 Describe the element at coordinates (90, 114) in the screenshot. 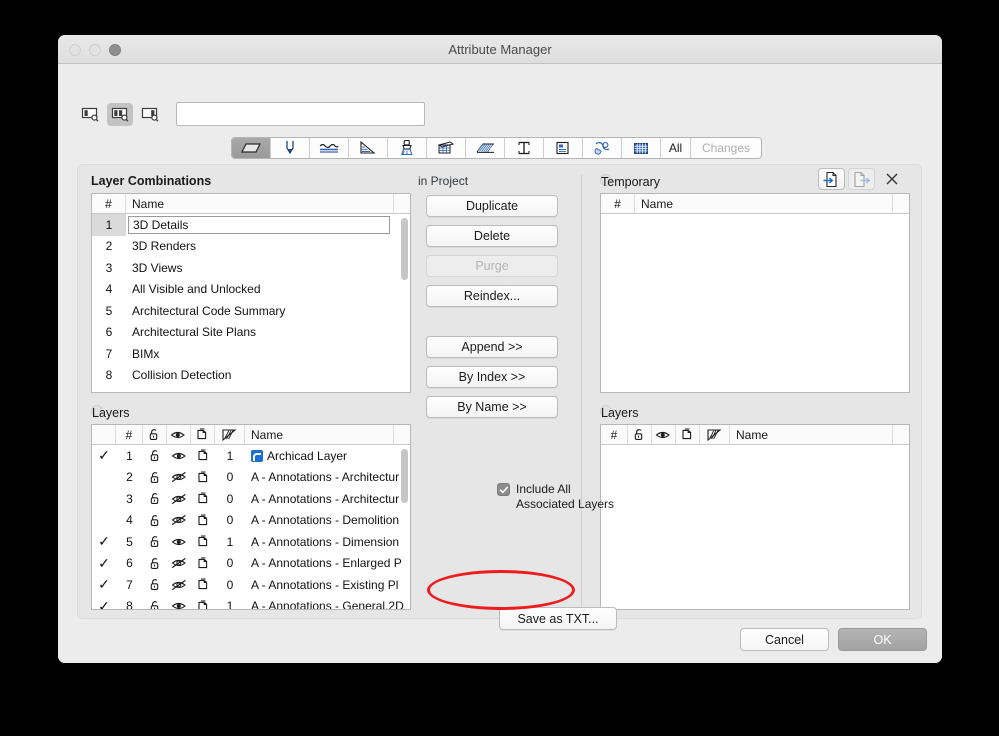

I see `search-scope-left-icon-button` at that location.